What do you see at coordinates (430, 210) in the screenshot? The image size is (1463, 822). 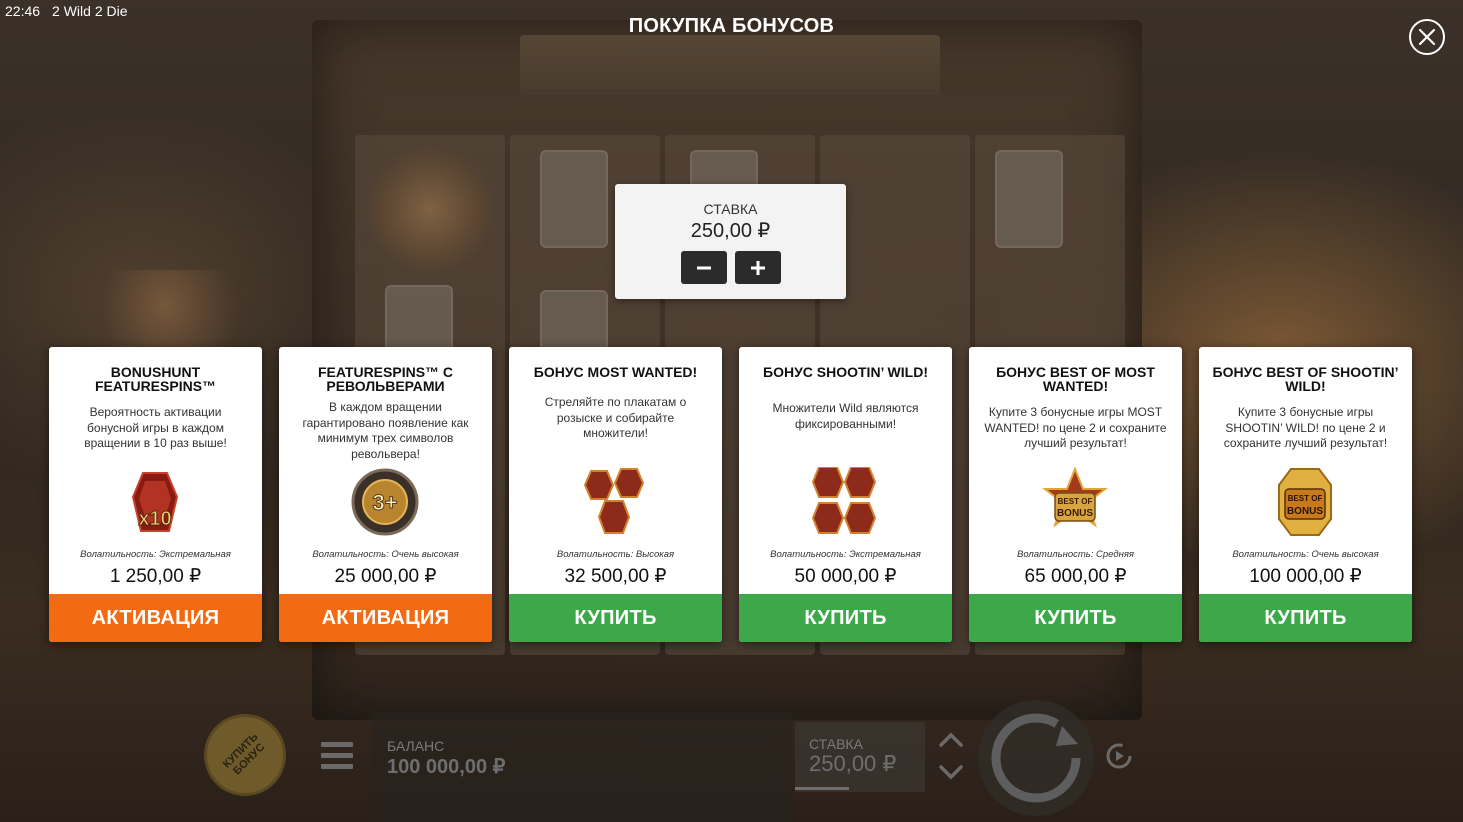 I see `cowboy-symbol` at bounding box center [430, 210].